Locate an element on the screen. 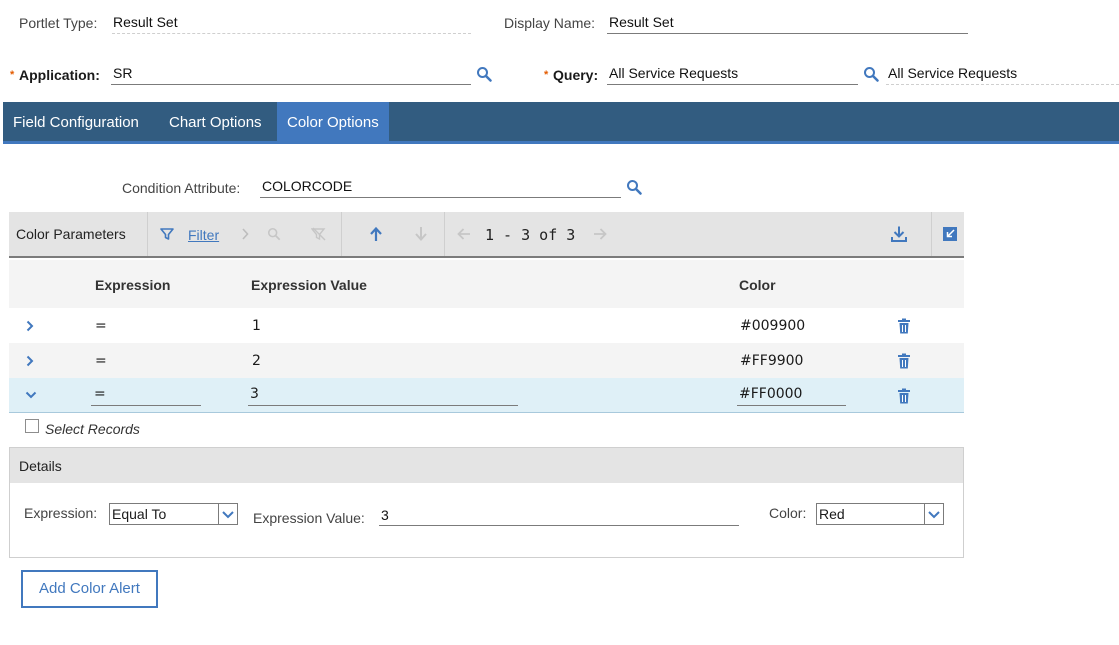  chevron-right-icon is located at coordinates (245, 234).